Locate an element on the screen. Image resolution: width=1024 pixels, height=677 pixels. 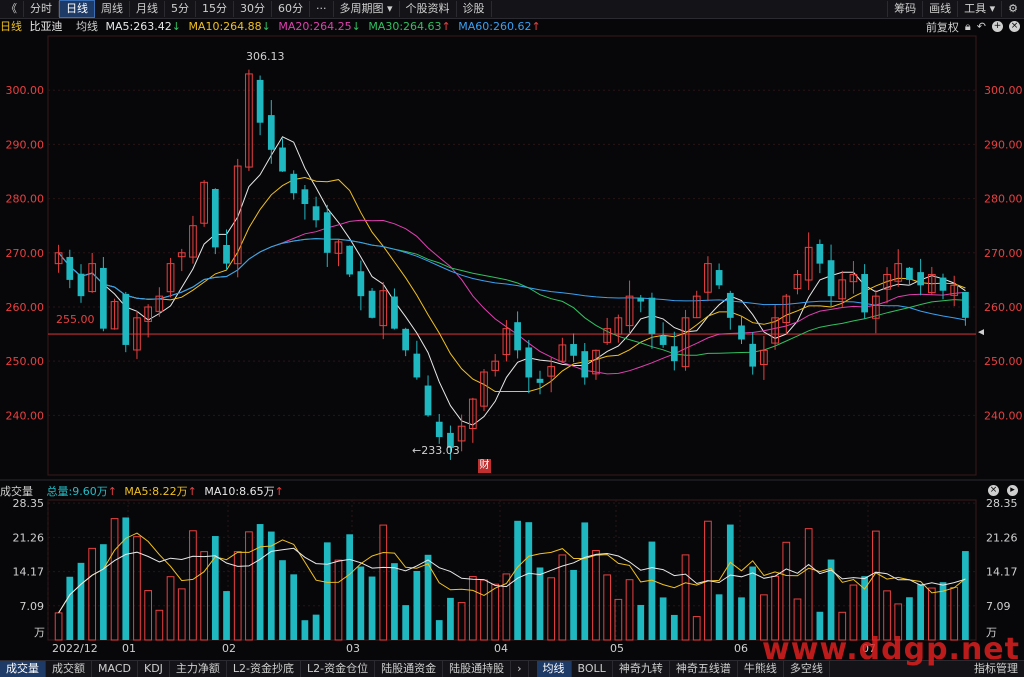
tab-magic-five: 神奇五线谱 is located at coordinates (704, 669).